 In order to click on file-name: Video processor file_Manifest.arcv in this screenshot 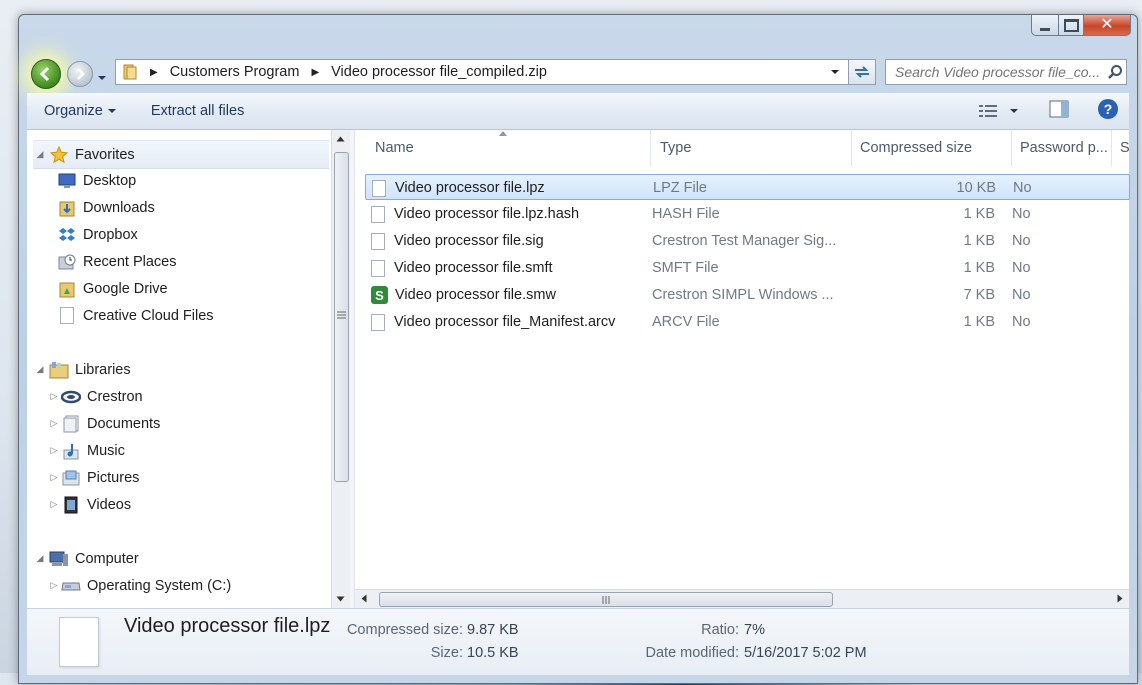, I will do `click(505, 322)`.